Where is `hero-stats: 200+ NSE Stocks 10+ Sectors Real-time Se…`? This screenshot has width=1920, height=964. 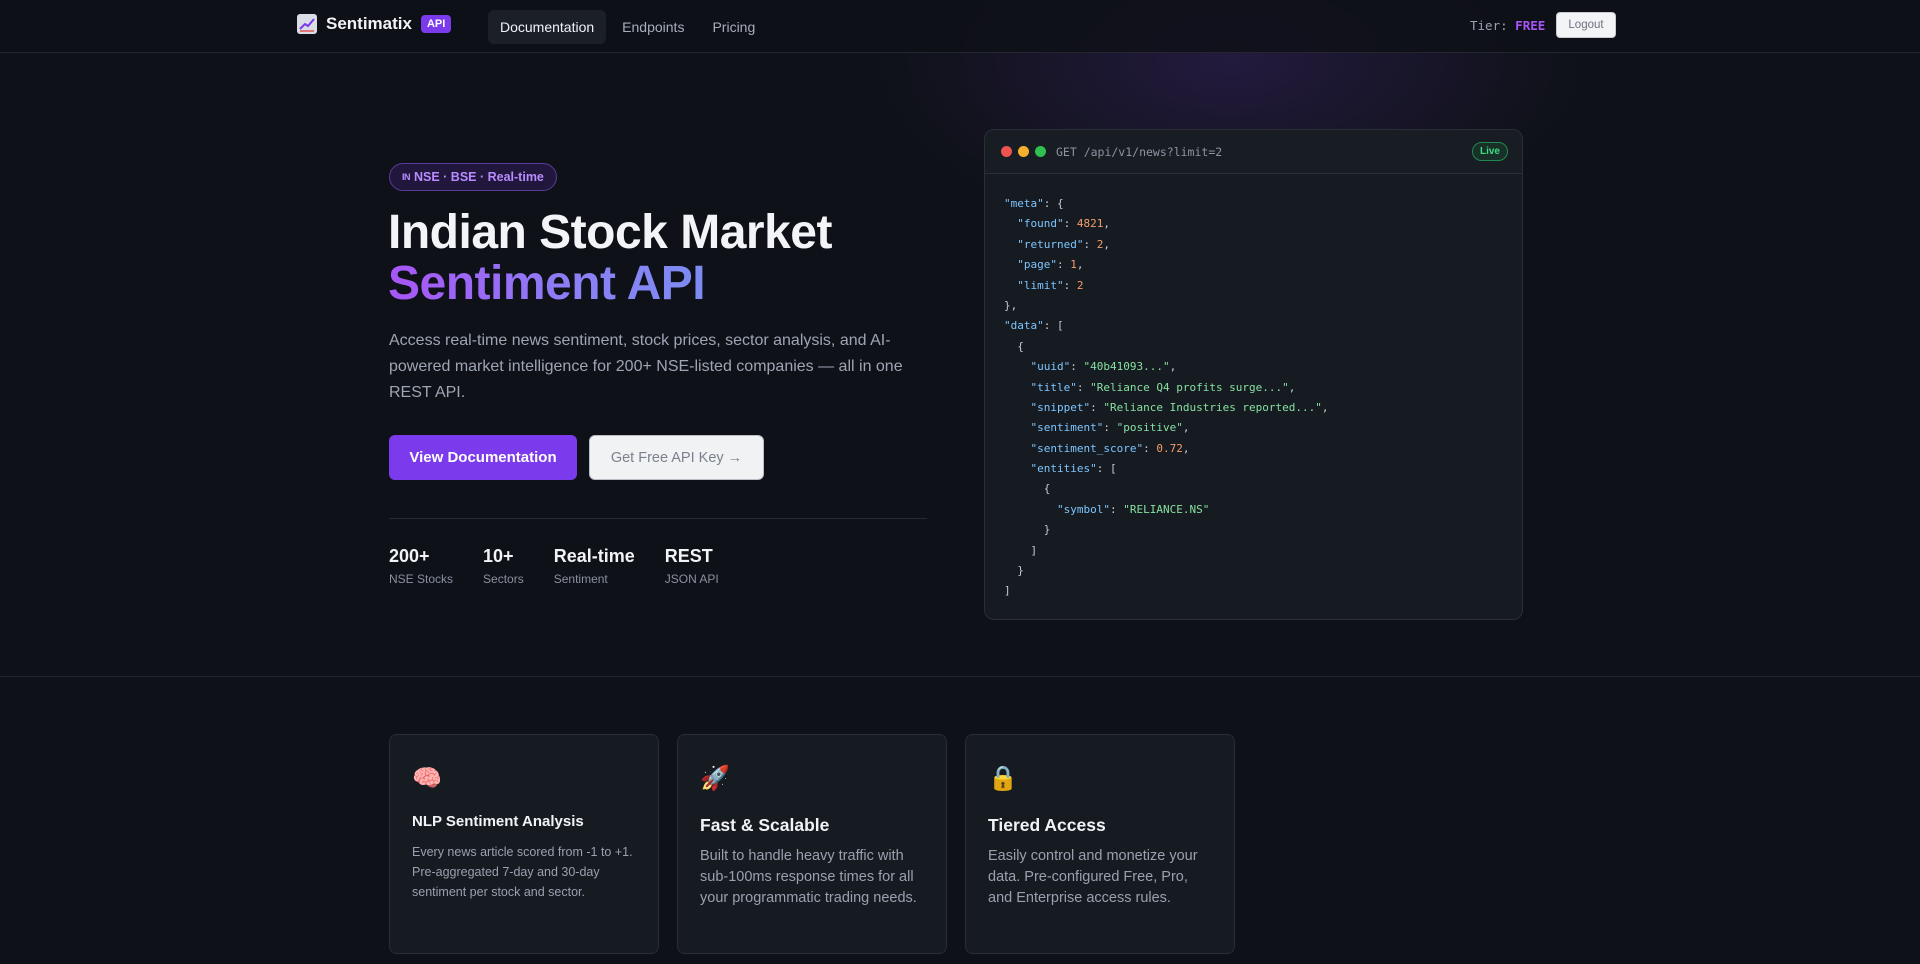 hero-stats: 200+ NSE Stocks 10+ Sectors Real-time Se… is located at coordinates (554, 565).